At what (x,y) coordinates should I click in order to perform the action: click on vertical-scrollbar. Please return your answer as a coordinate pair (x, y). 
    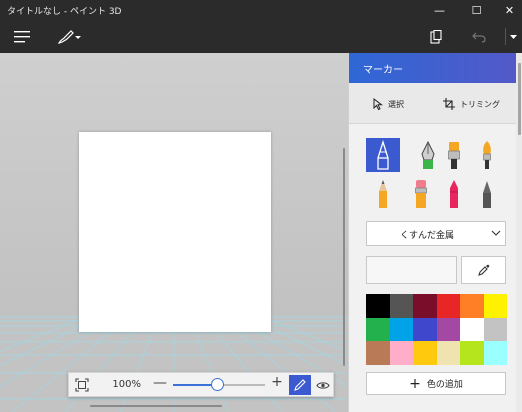
    Looking at the image, I should click on (344, 257).